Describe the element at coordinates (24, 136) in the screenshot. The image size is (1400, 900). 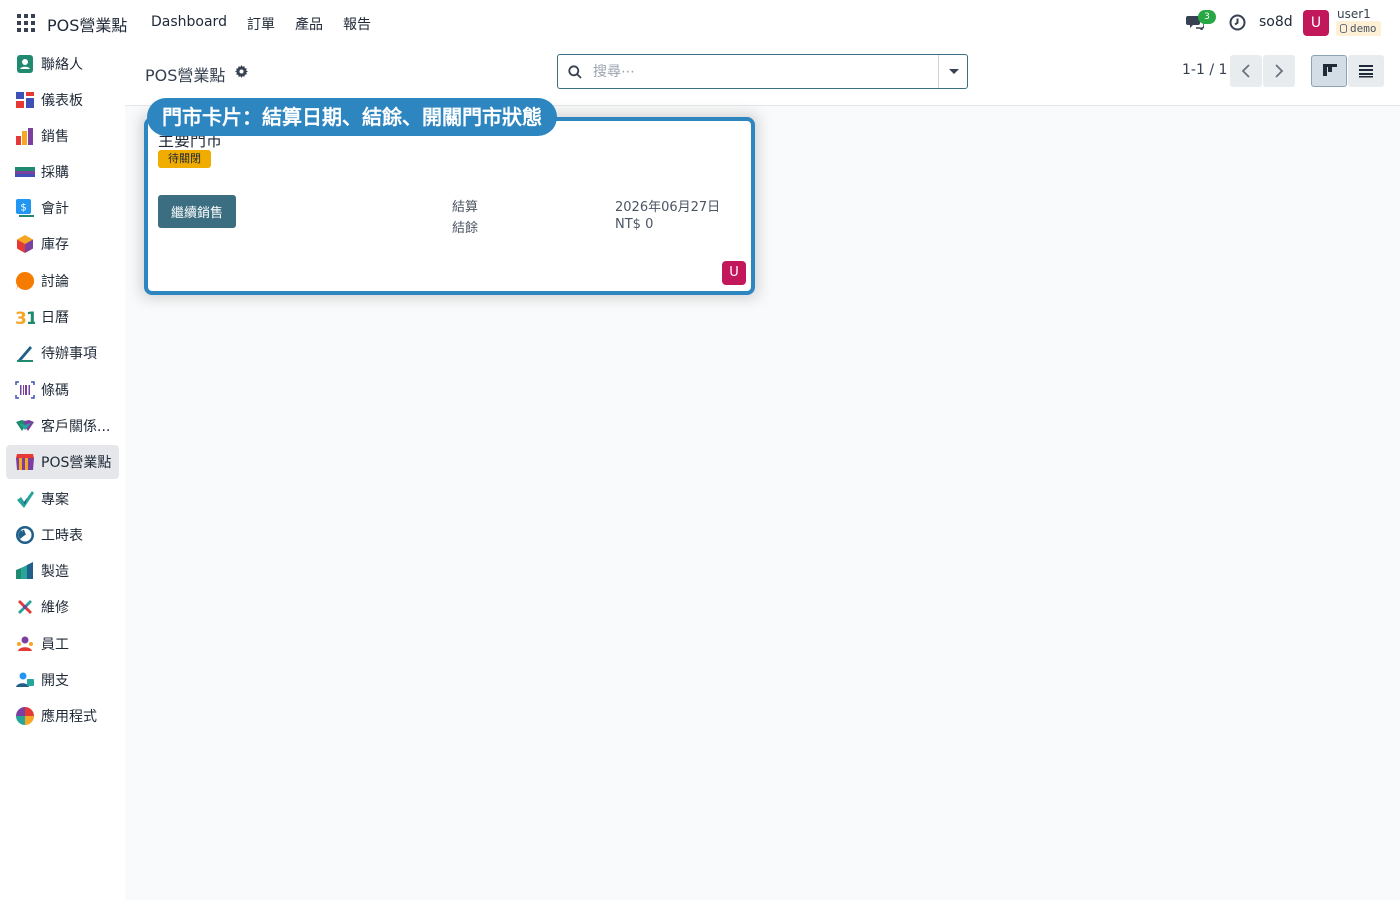
I see `sales-icon` at that location.